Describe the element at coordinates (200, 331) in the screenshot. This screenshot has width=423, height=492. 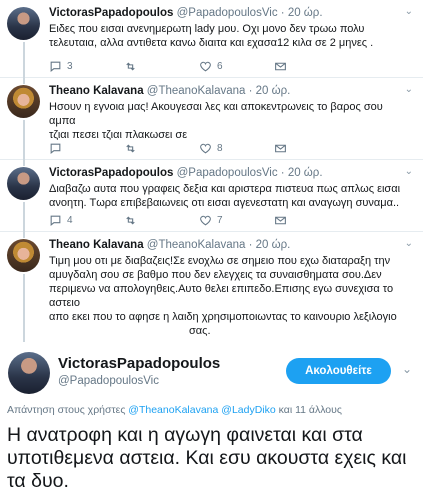
I see `tweet-line: σας.` at that location.